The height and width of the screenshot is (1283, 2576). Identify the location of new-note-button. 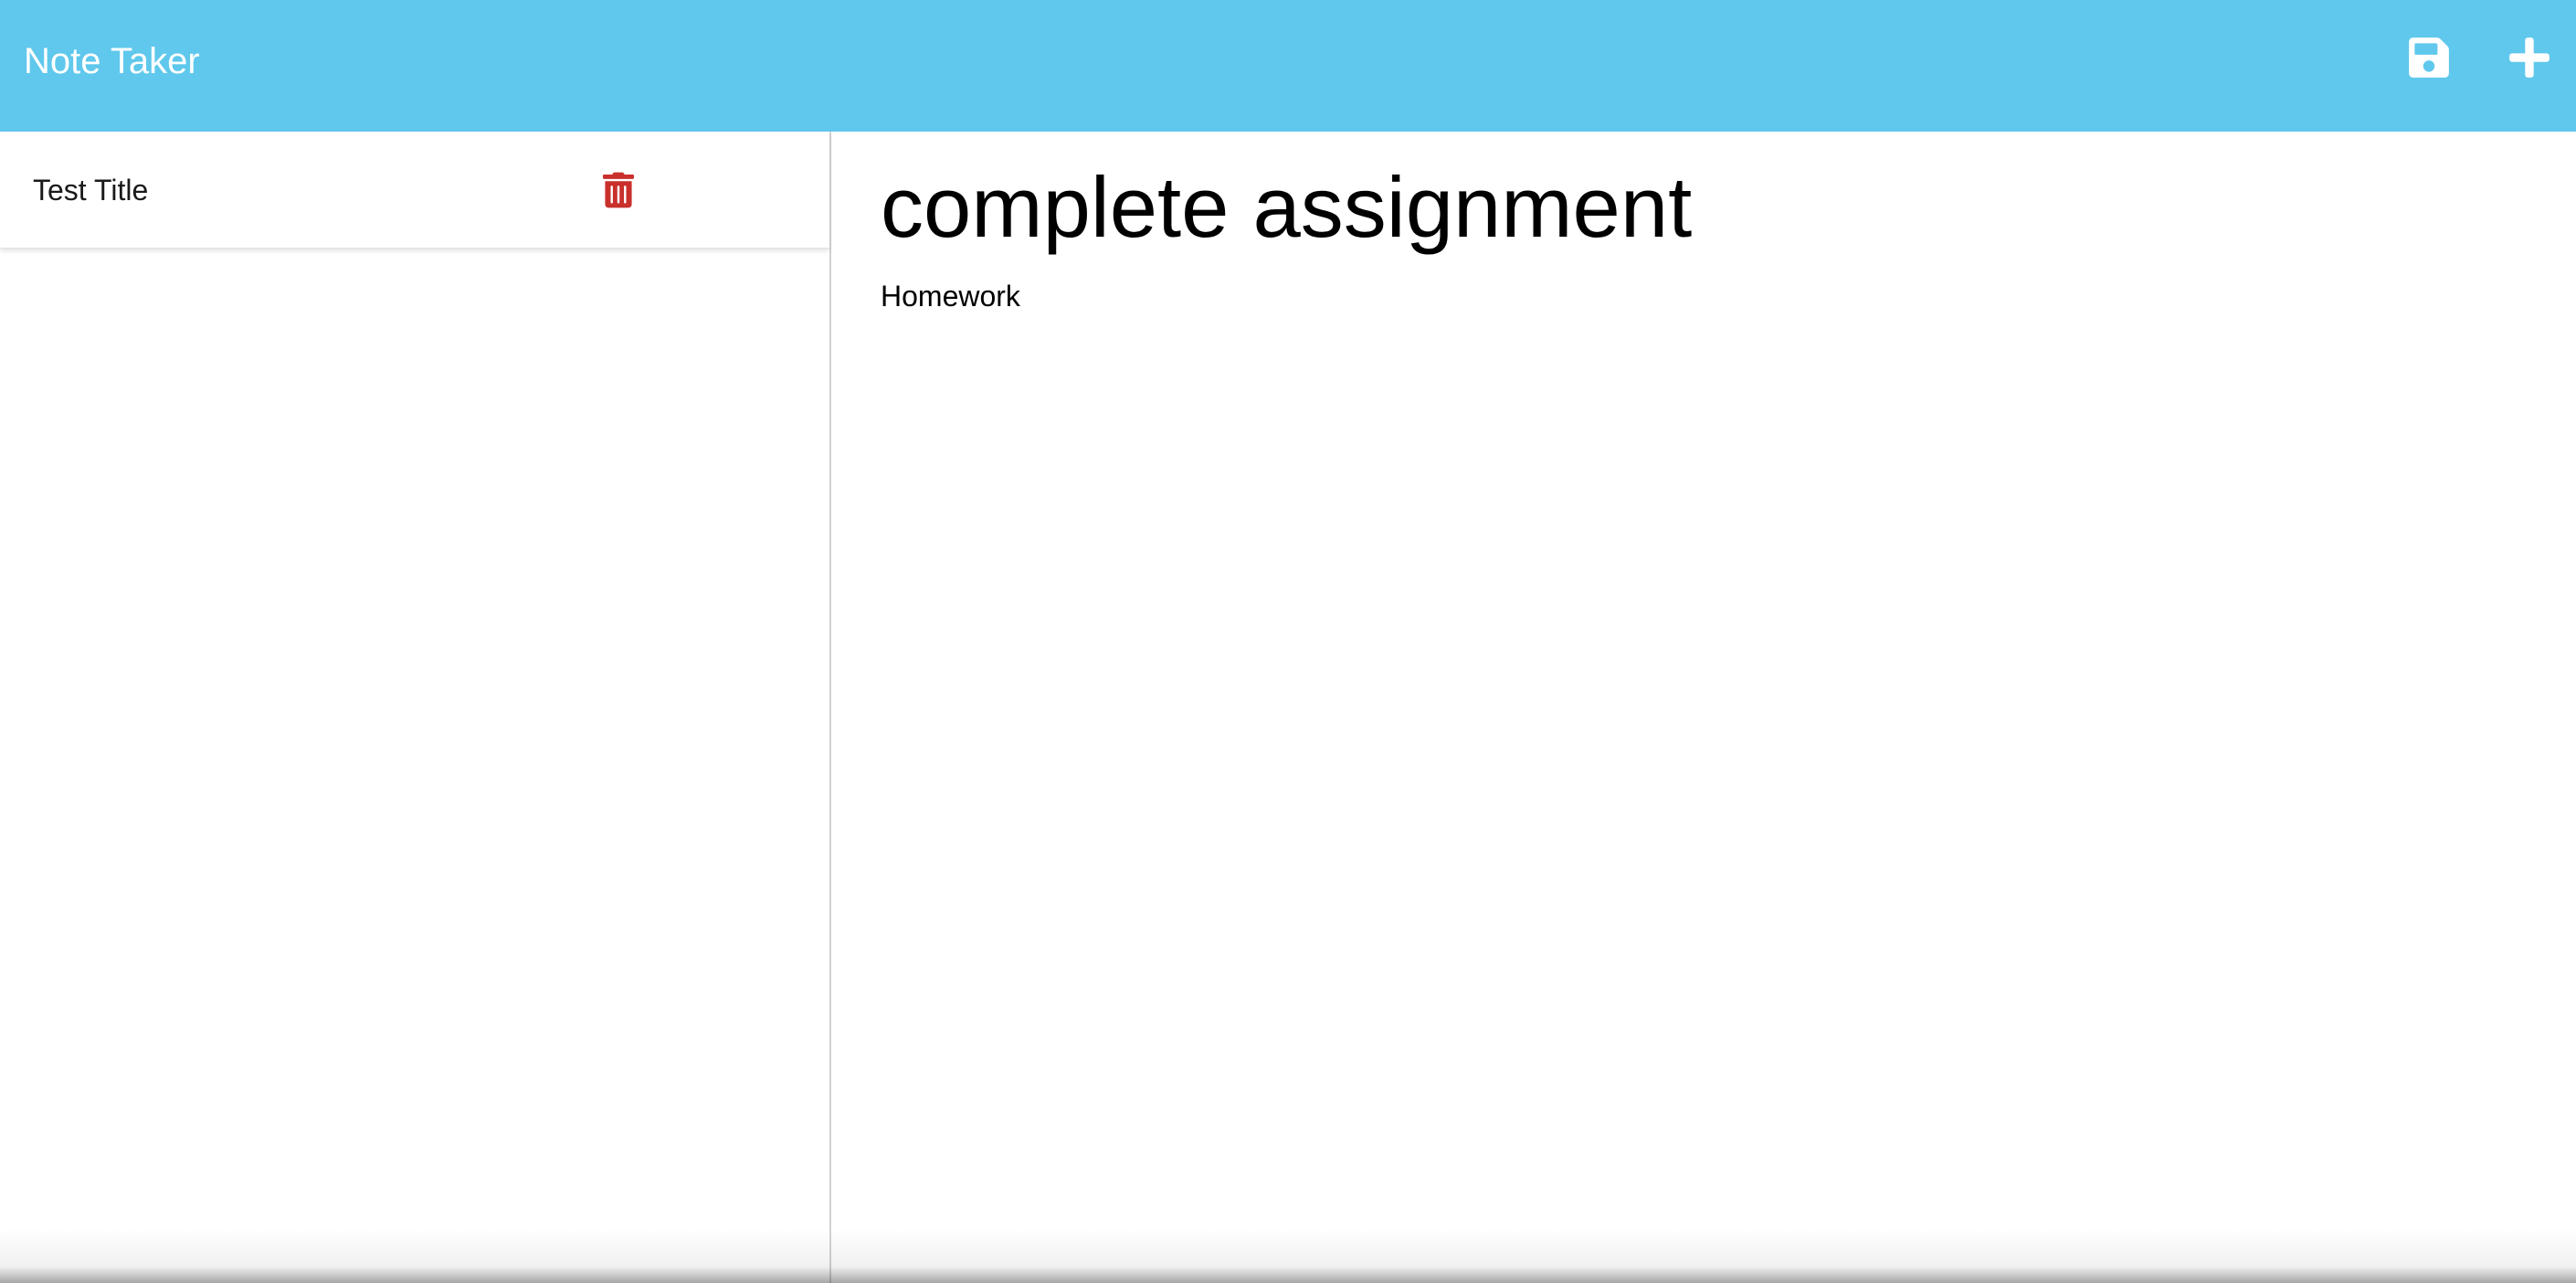
(2529, 57).